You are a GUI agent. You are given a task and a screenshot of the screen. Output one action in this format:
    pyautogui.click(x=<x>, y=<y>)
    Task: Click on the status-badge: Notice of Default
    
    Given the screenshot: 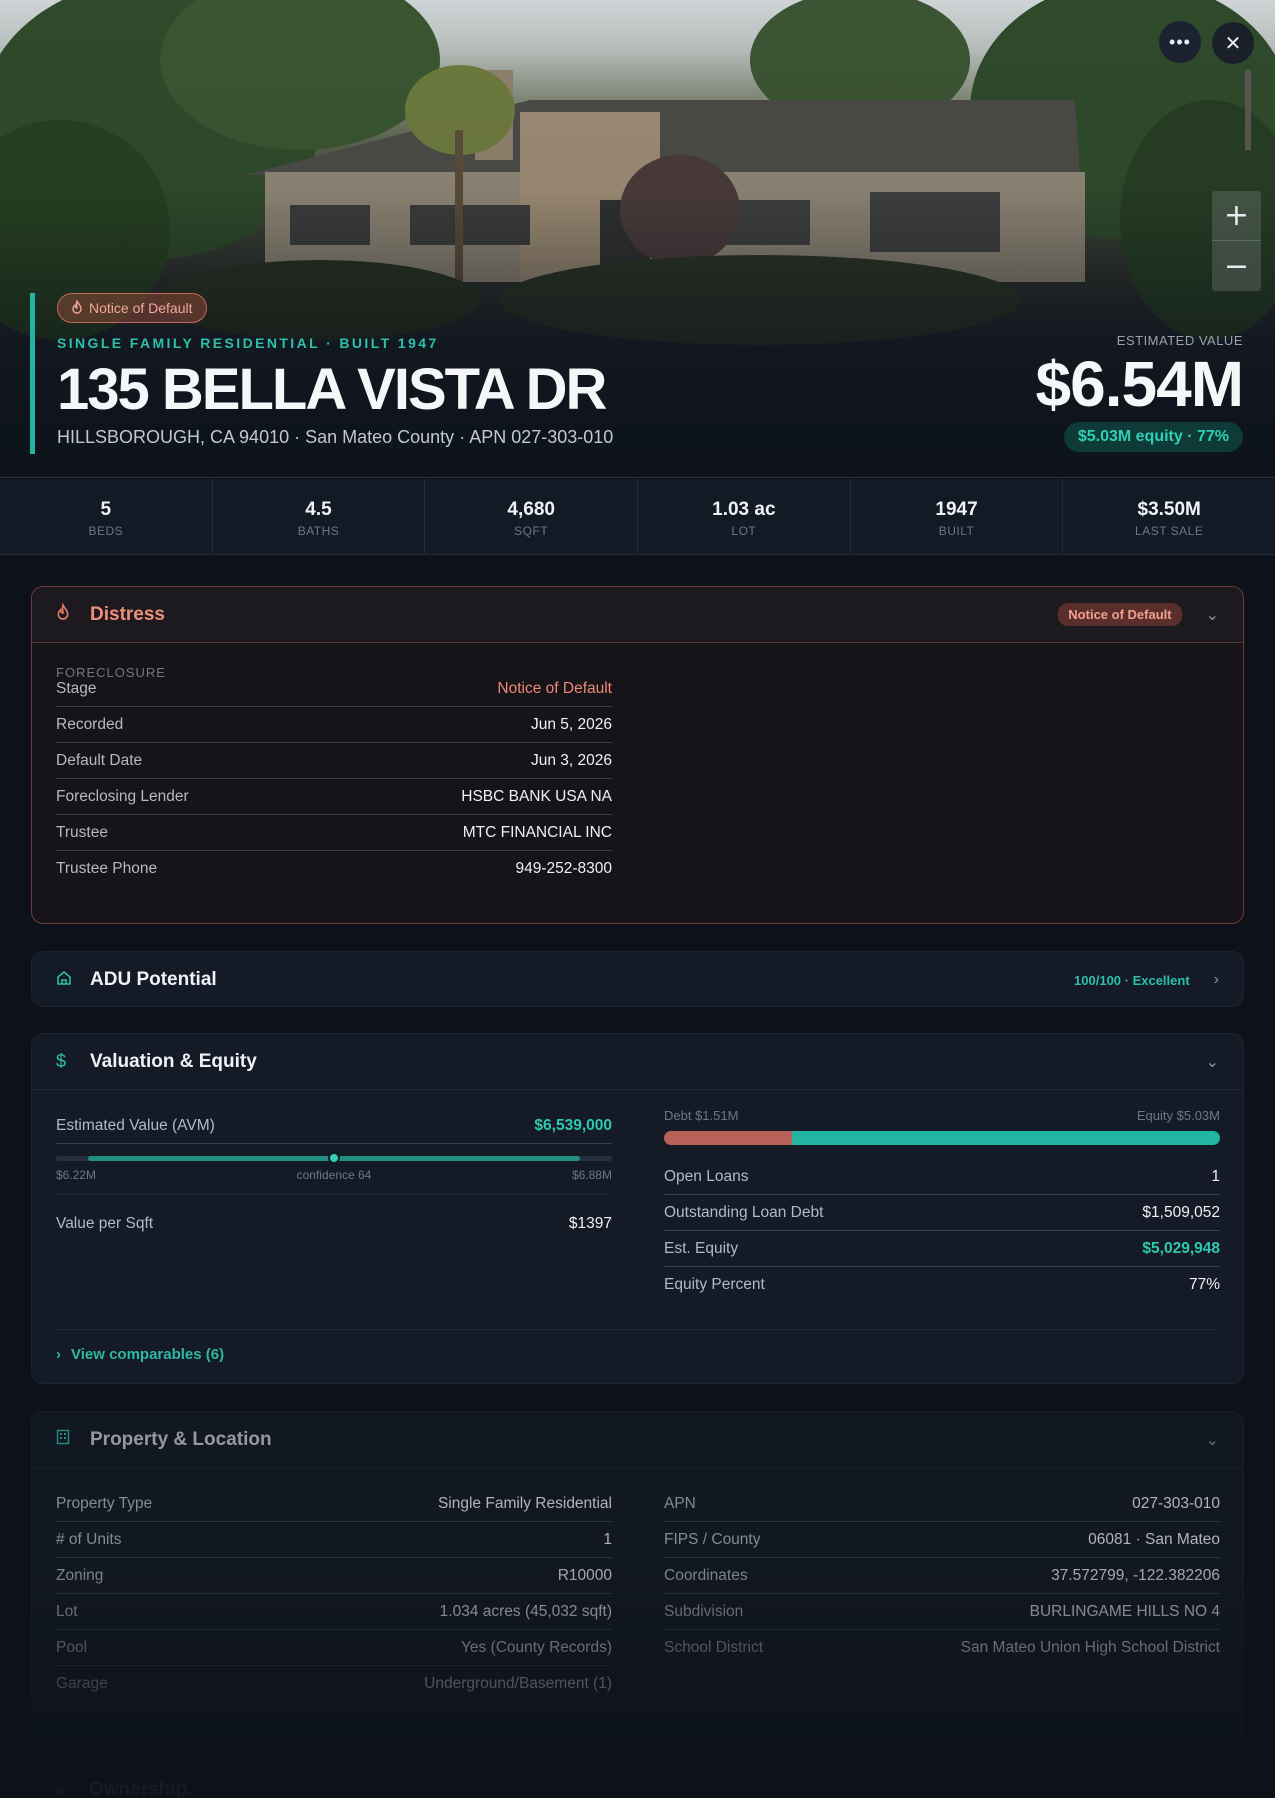 What is the action you would take?
    pyautogui.click(x=132, y=308)
    